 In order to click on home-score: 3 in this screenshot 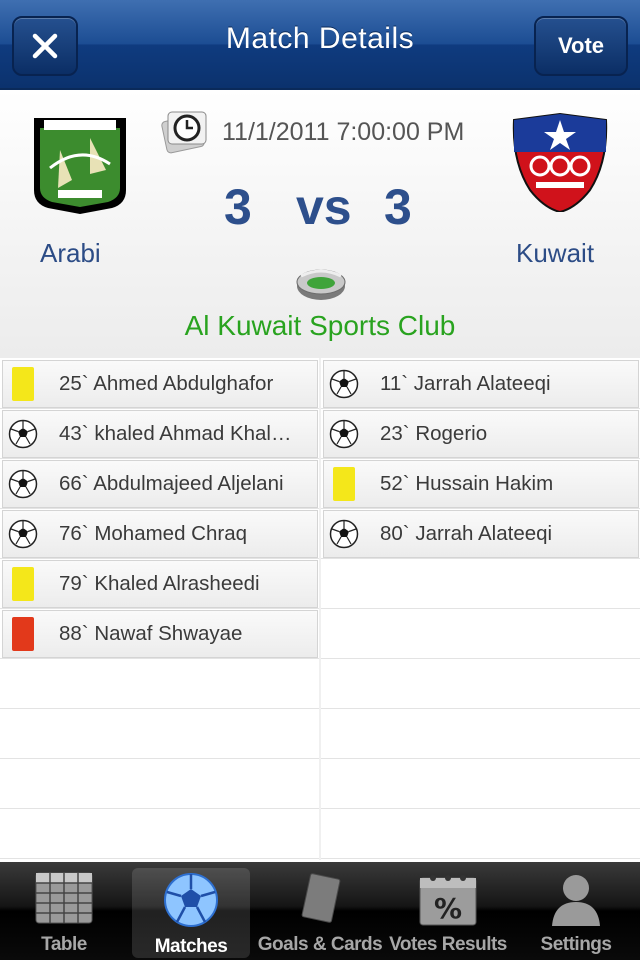, I will do `click(238, 207)`.